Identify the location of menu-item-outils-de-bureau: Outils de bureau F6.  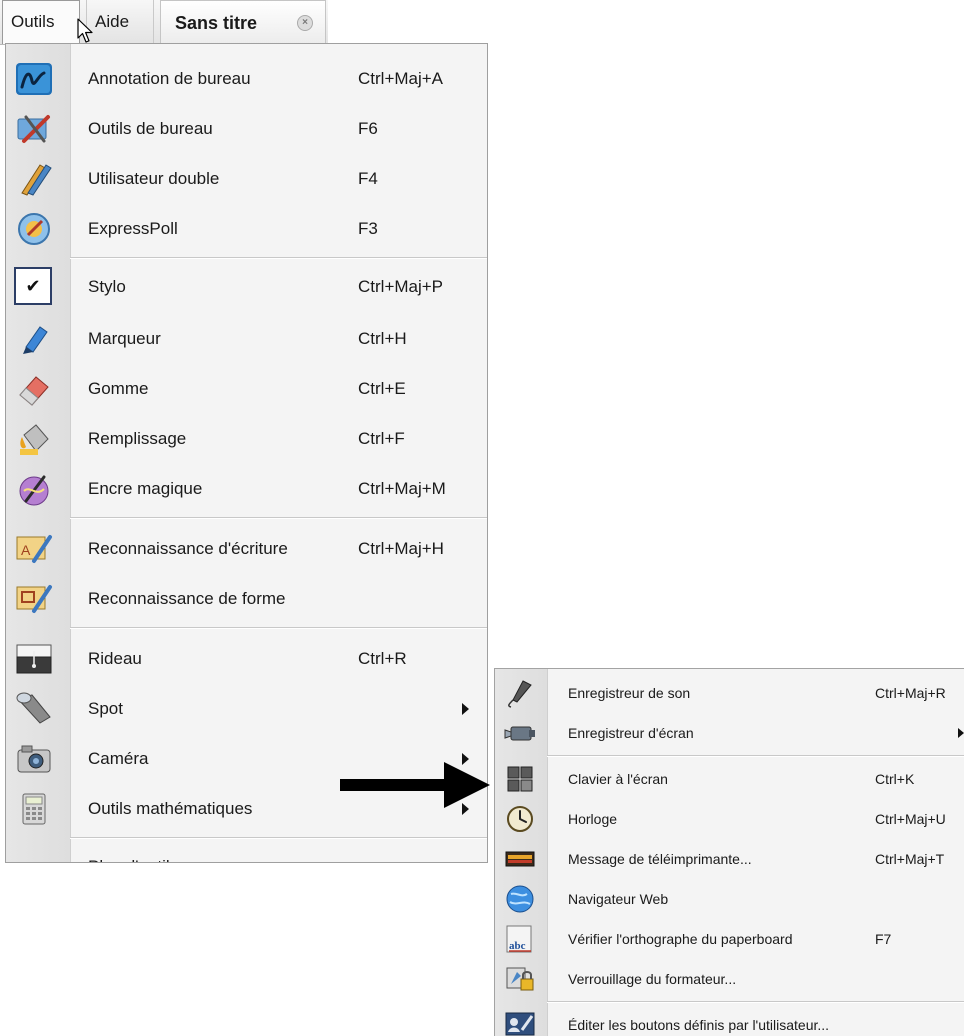
(246, 129).